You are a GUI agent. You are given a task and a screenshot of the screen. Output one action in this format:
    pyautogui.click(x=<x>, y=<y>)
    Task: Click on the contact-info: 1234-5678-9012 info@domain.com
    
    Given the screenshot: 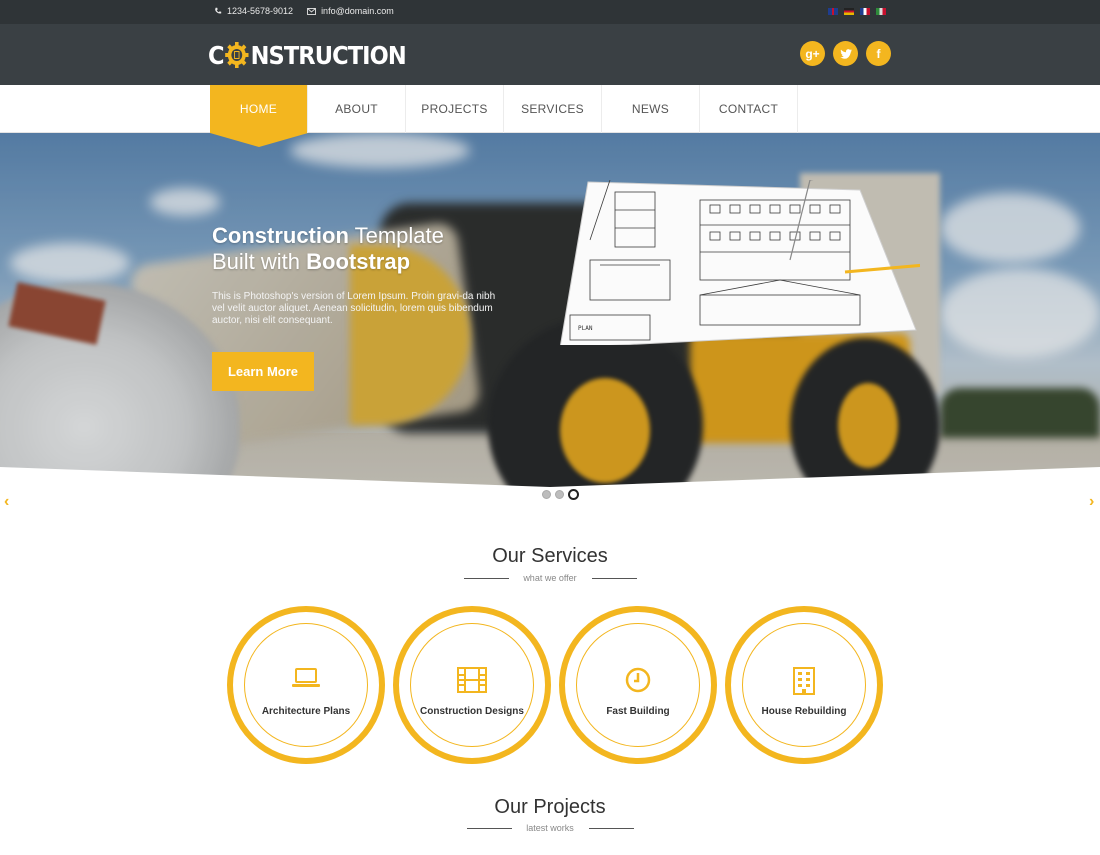 What is the action you would take?
    pyautogui.click(x=304, y=11)
    